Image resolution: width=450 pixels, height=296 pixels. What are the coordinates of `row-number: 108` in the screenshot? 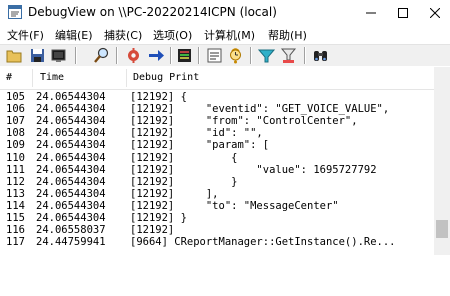 It's located at (15, 133).